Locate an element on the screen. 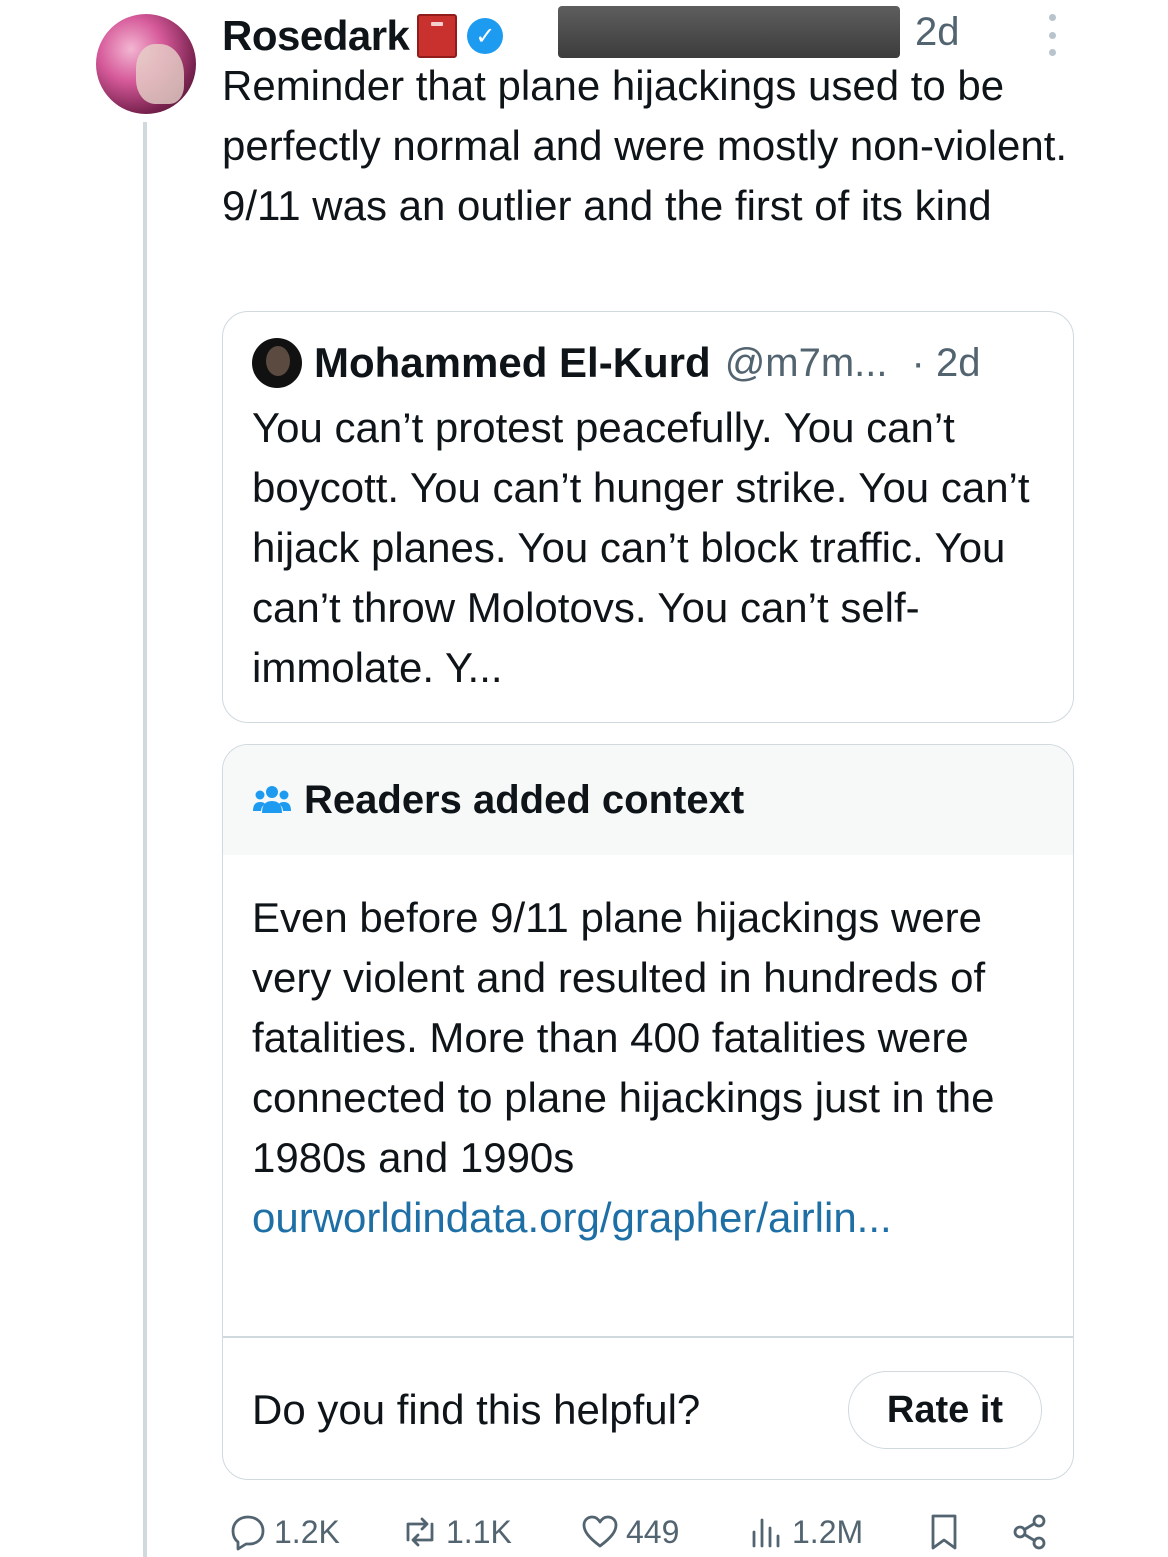  book-icon is located at coordinates (437, 36).